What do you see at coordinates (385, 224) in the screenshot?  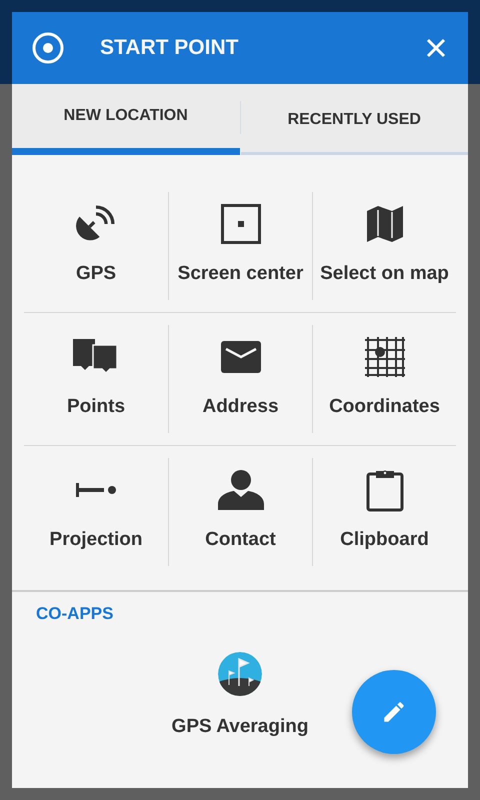 I see `map-icon` at bounding box center [385, 224].